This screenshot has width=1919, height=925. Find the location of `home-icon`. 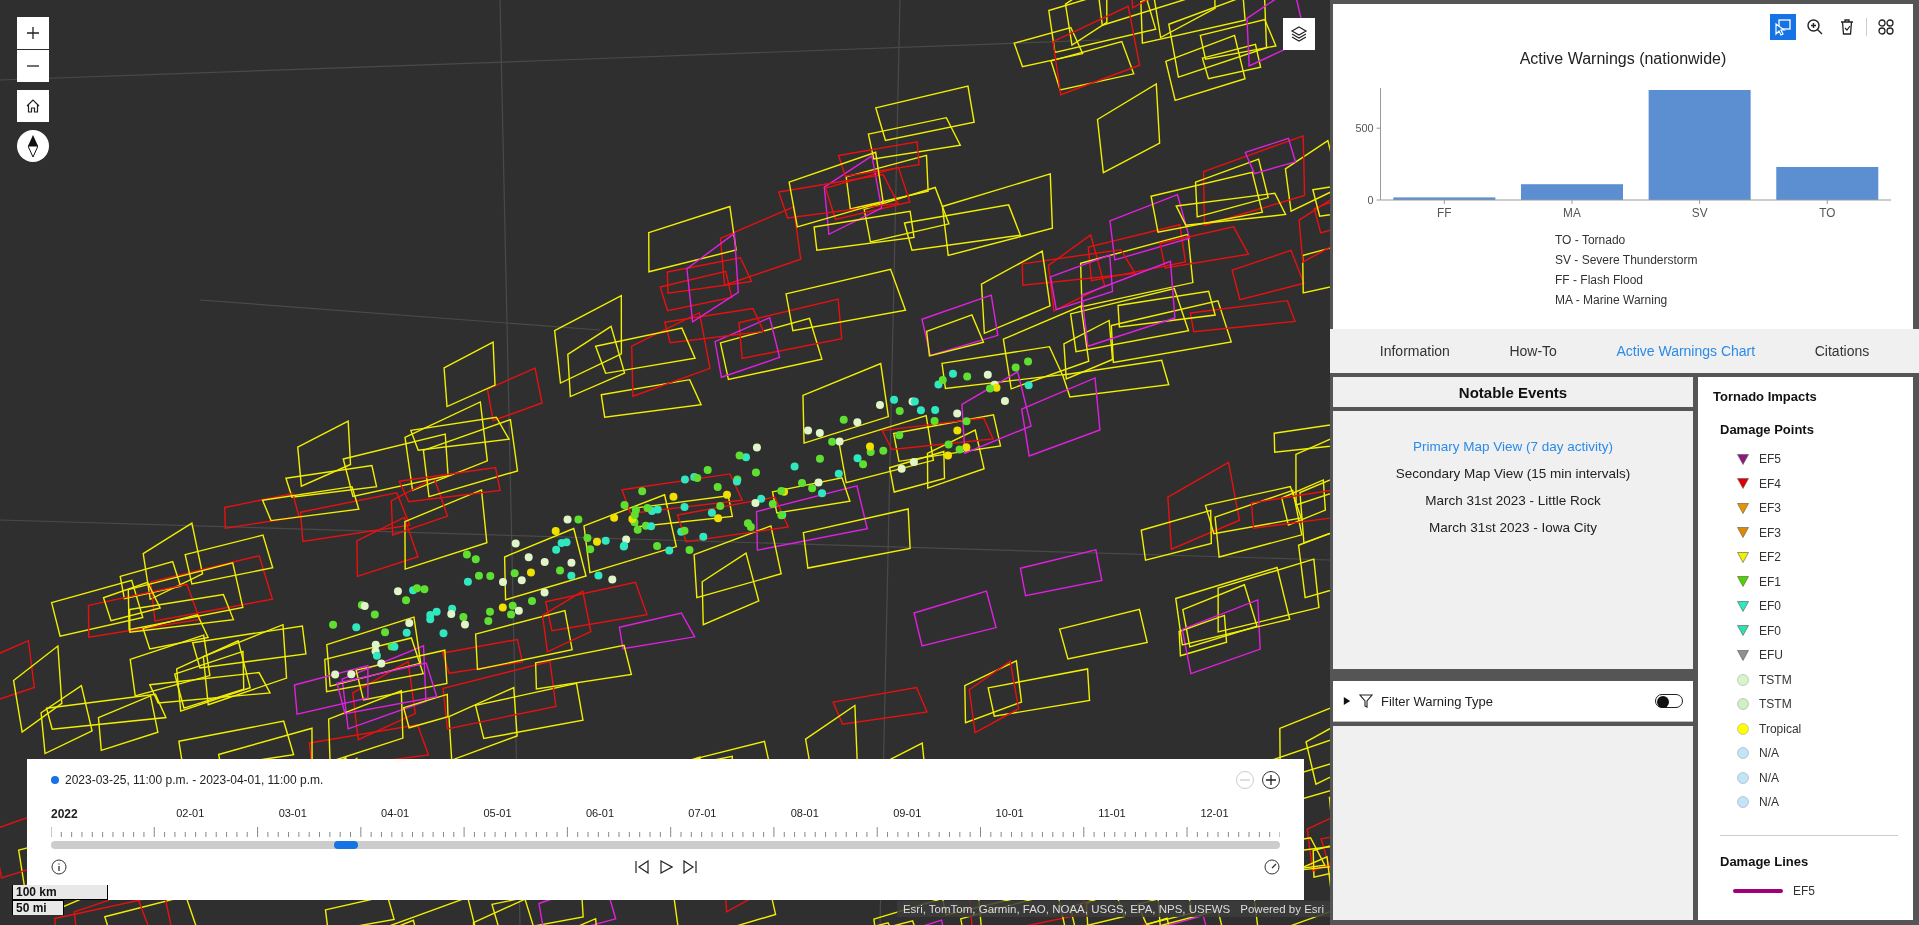

home-icon is located at coordinates (33, 106).